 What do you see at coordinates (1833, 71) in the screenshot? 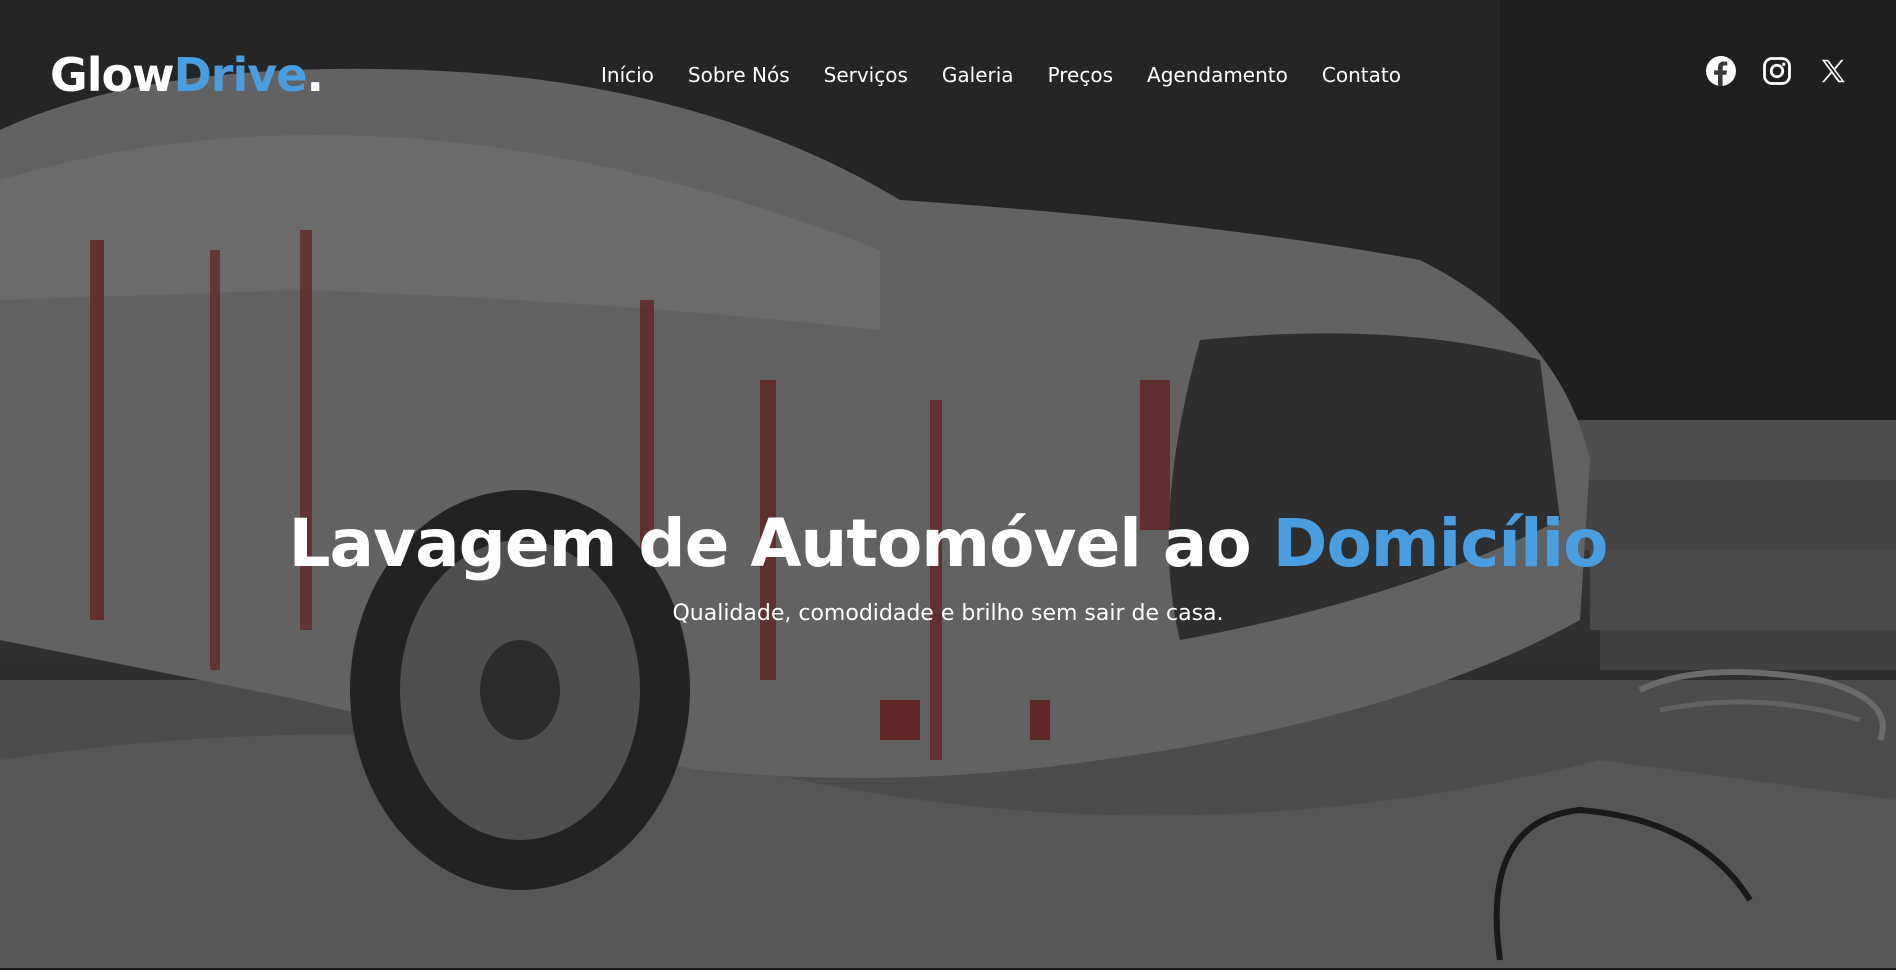
I see `x-icon` at bounding box center [1833, 71].